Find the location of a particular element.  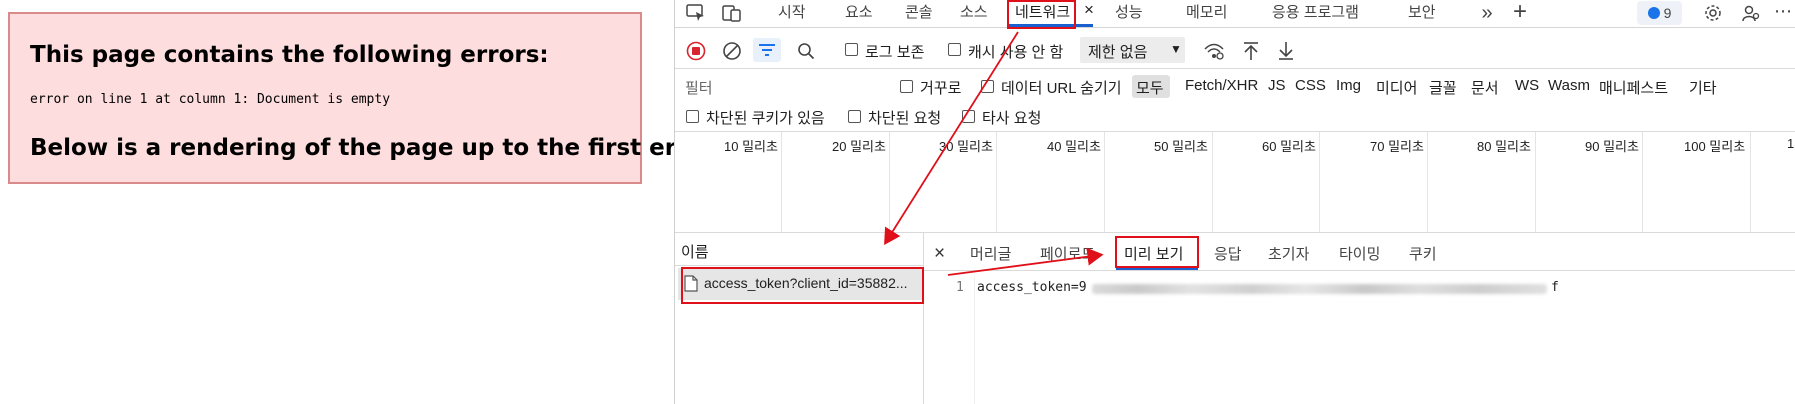

search-icon is located at coordinates (806, 51).